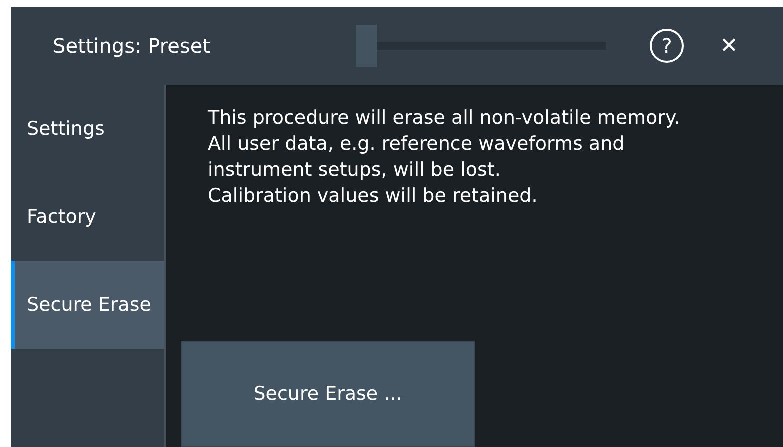  I want to click on sidebar-tab: Factory, so click(87, 217).